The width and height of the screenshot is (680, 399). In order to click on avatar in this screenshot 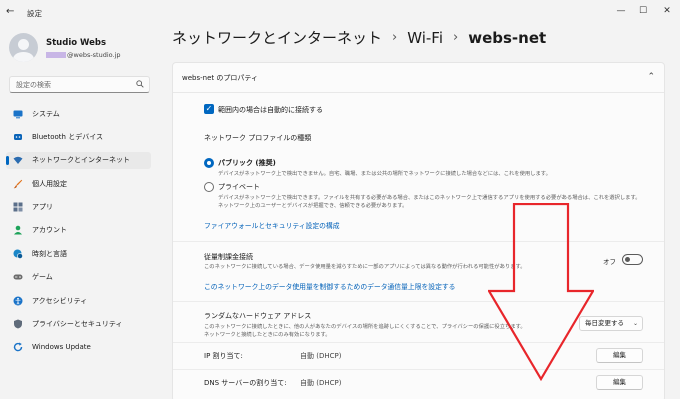, I will do `click(23, 47)`.